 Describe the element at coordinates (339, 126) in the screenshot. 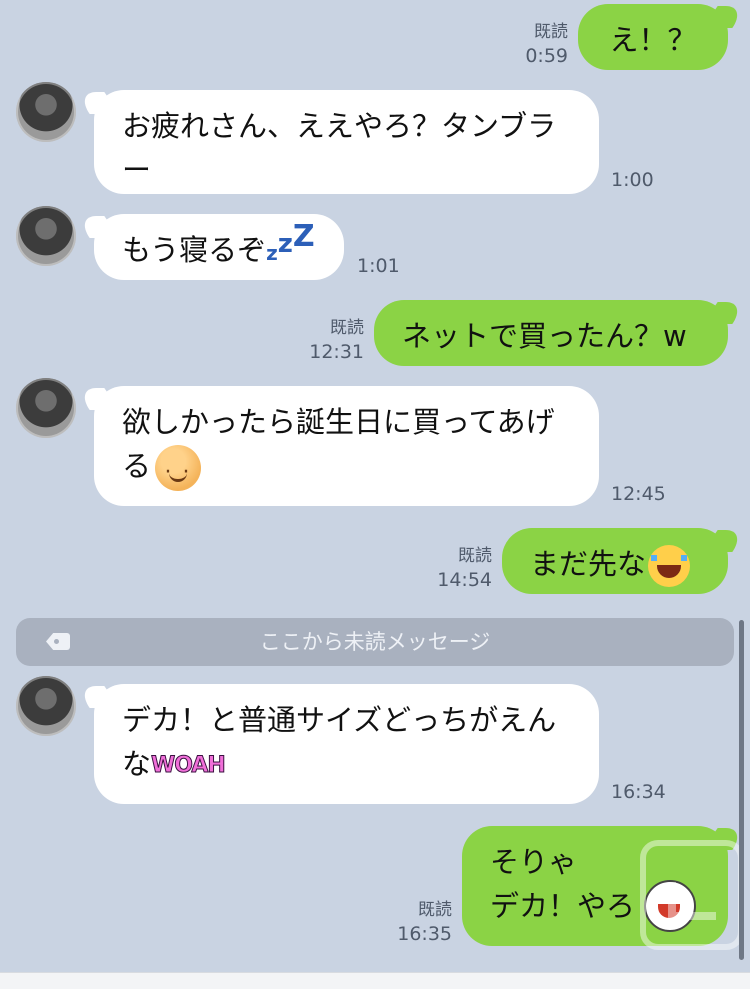

I see `message-text-line: お疲れさん、ええやろ？タンブラ` at that location.